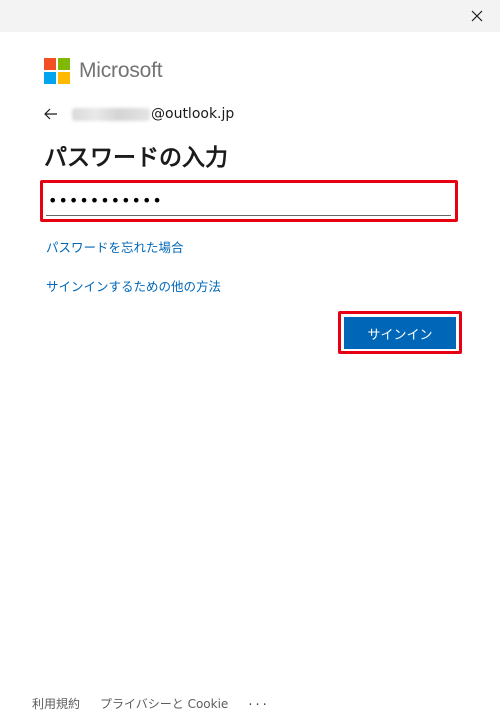  Describe the element at coordinates (400, 333) in the screenshot. I see `sign-in-button: サインイン` at that location.